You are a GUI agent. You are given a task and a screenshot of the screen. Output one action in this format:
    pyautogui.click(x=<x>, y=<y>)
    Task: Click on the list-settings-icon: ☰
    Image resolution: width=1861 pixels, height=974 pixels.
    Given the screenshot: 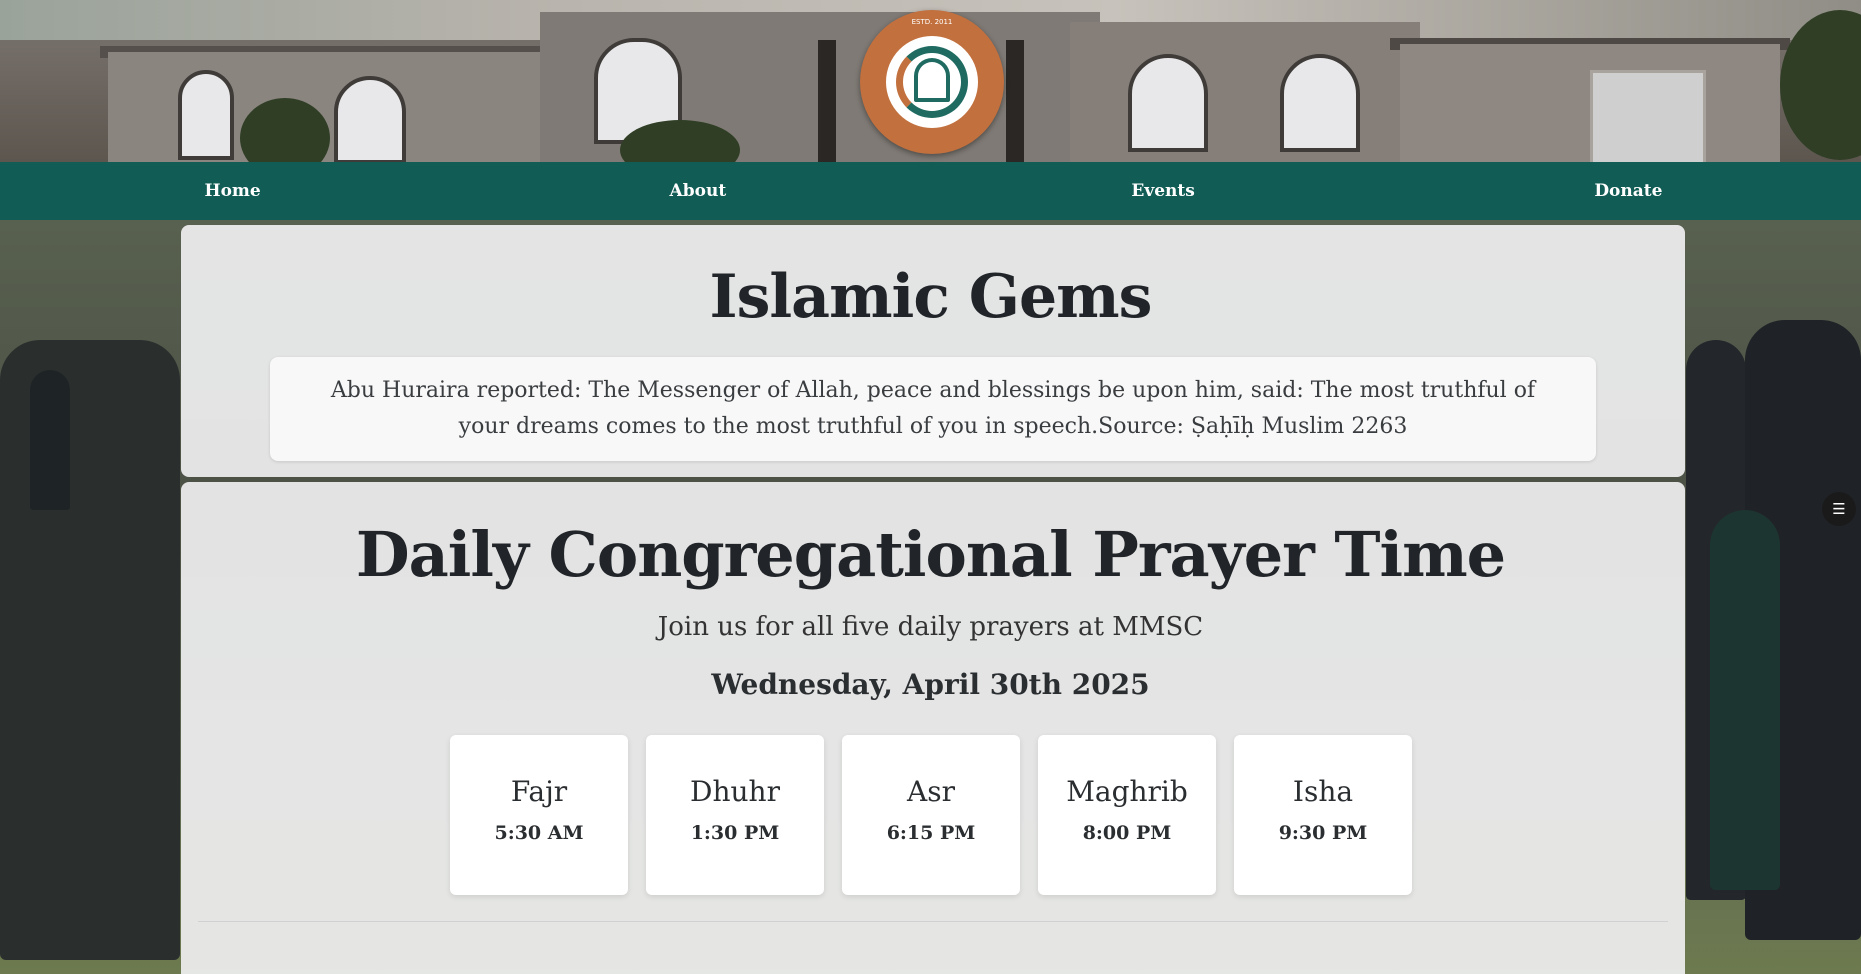 What is the action you would take?
    pyautogui.click(x=1839, y=509)
    